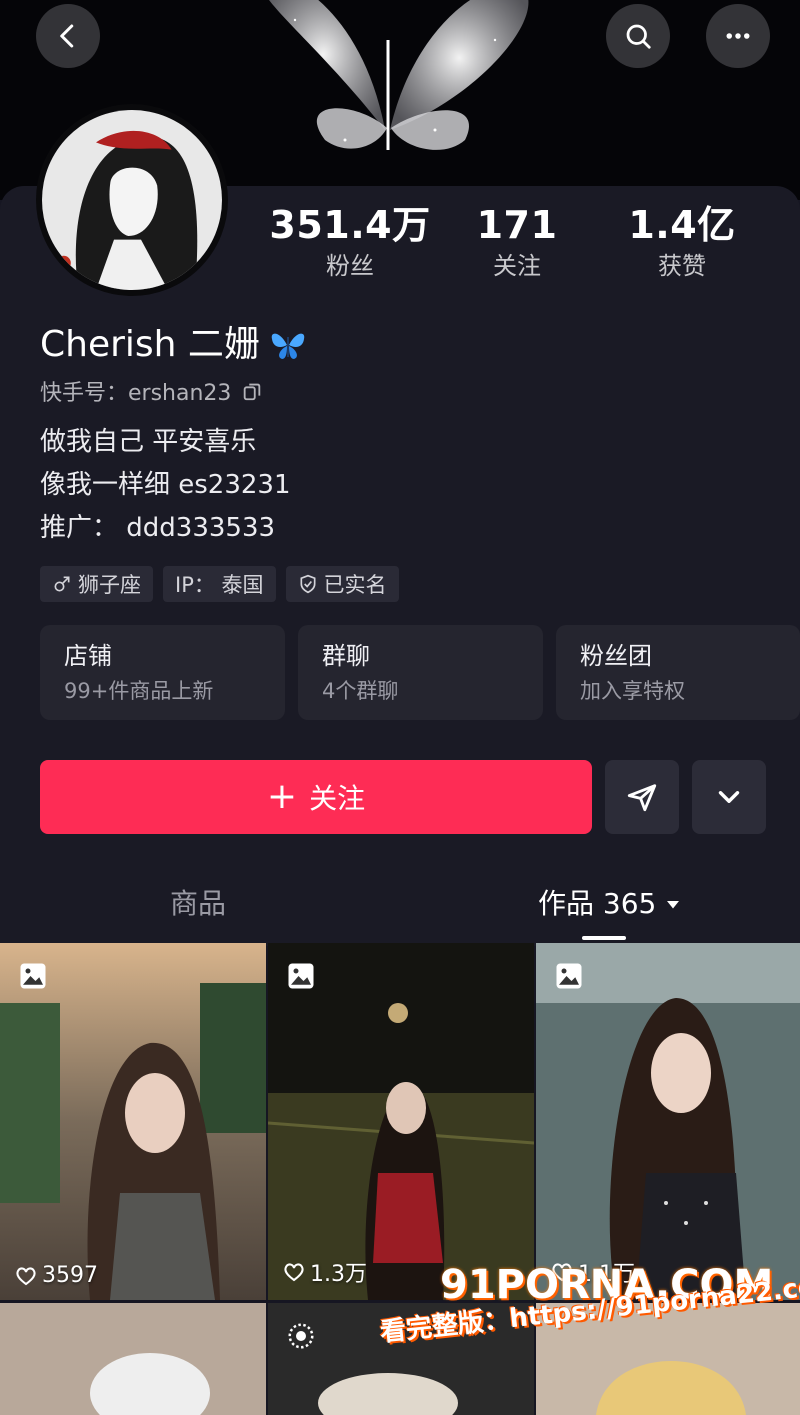 Image resolution: width=800 pixels, height=1415 pixels. Describe the element at coordinates (150, 344) in the screenshot. I see `profile-name: Cherish 二姗` at that location.